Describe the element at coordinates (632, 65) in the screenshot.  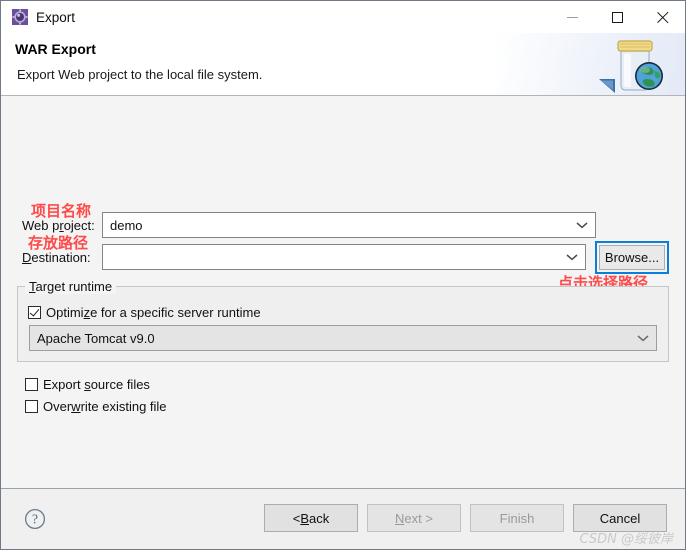
I see `war-jar-globe-icon` at that location.